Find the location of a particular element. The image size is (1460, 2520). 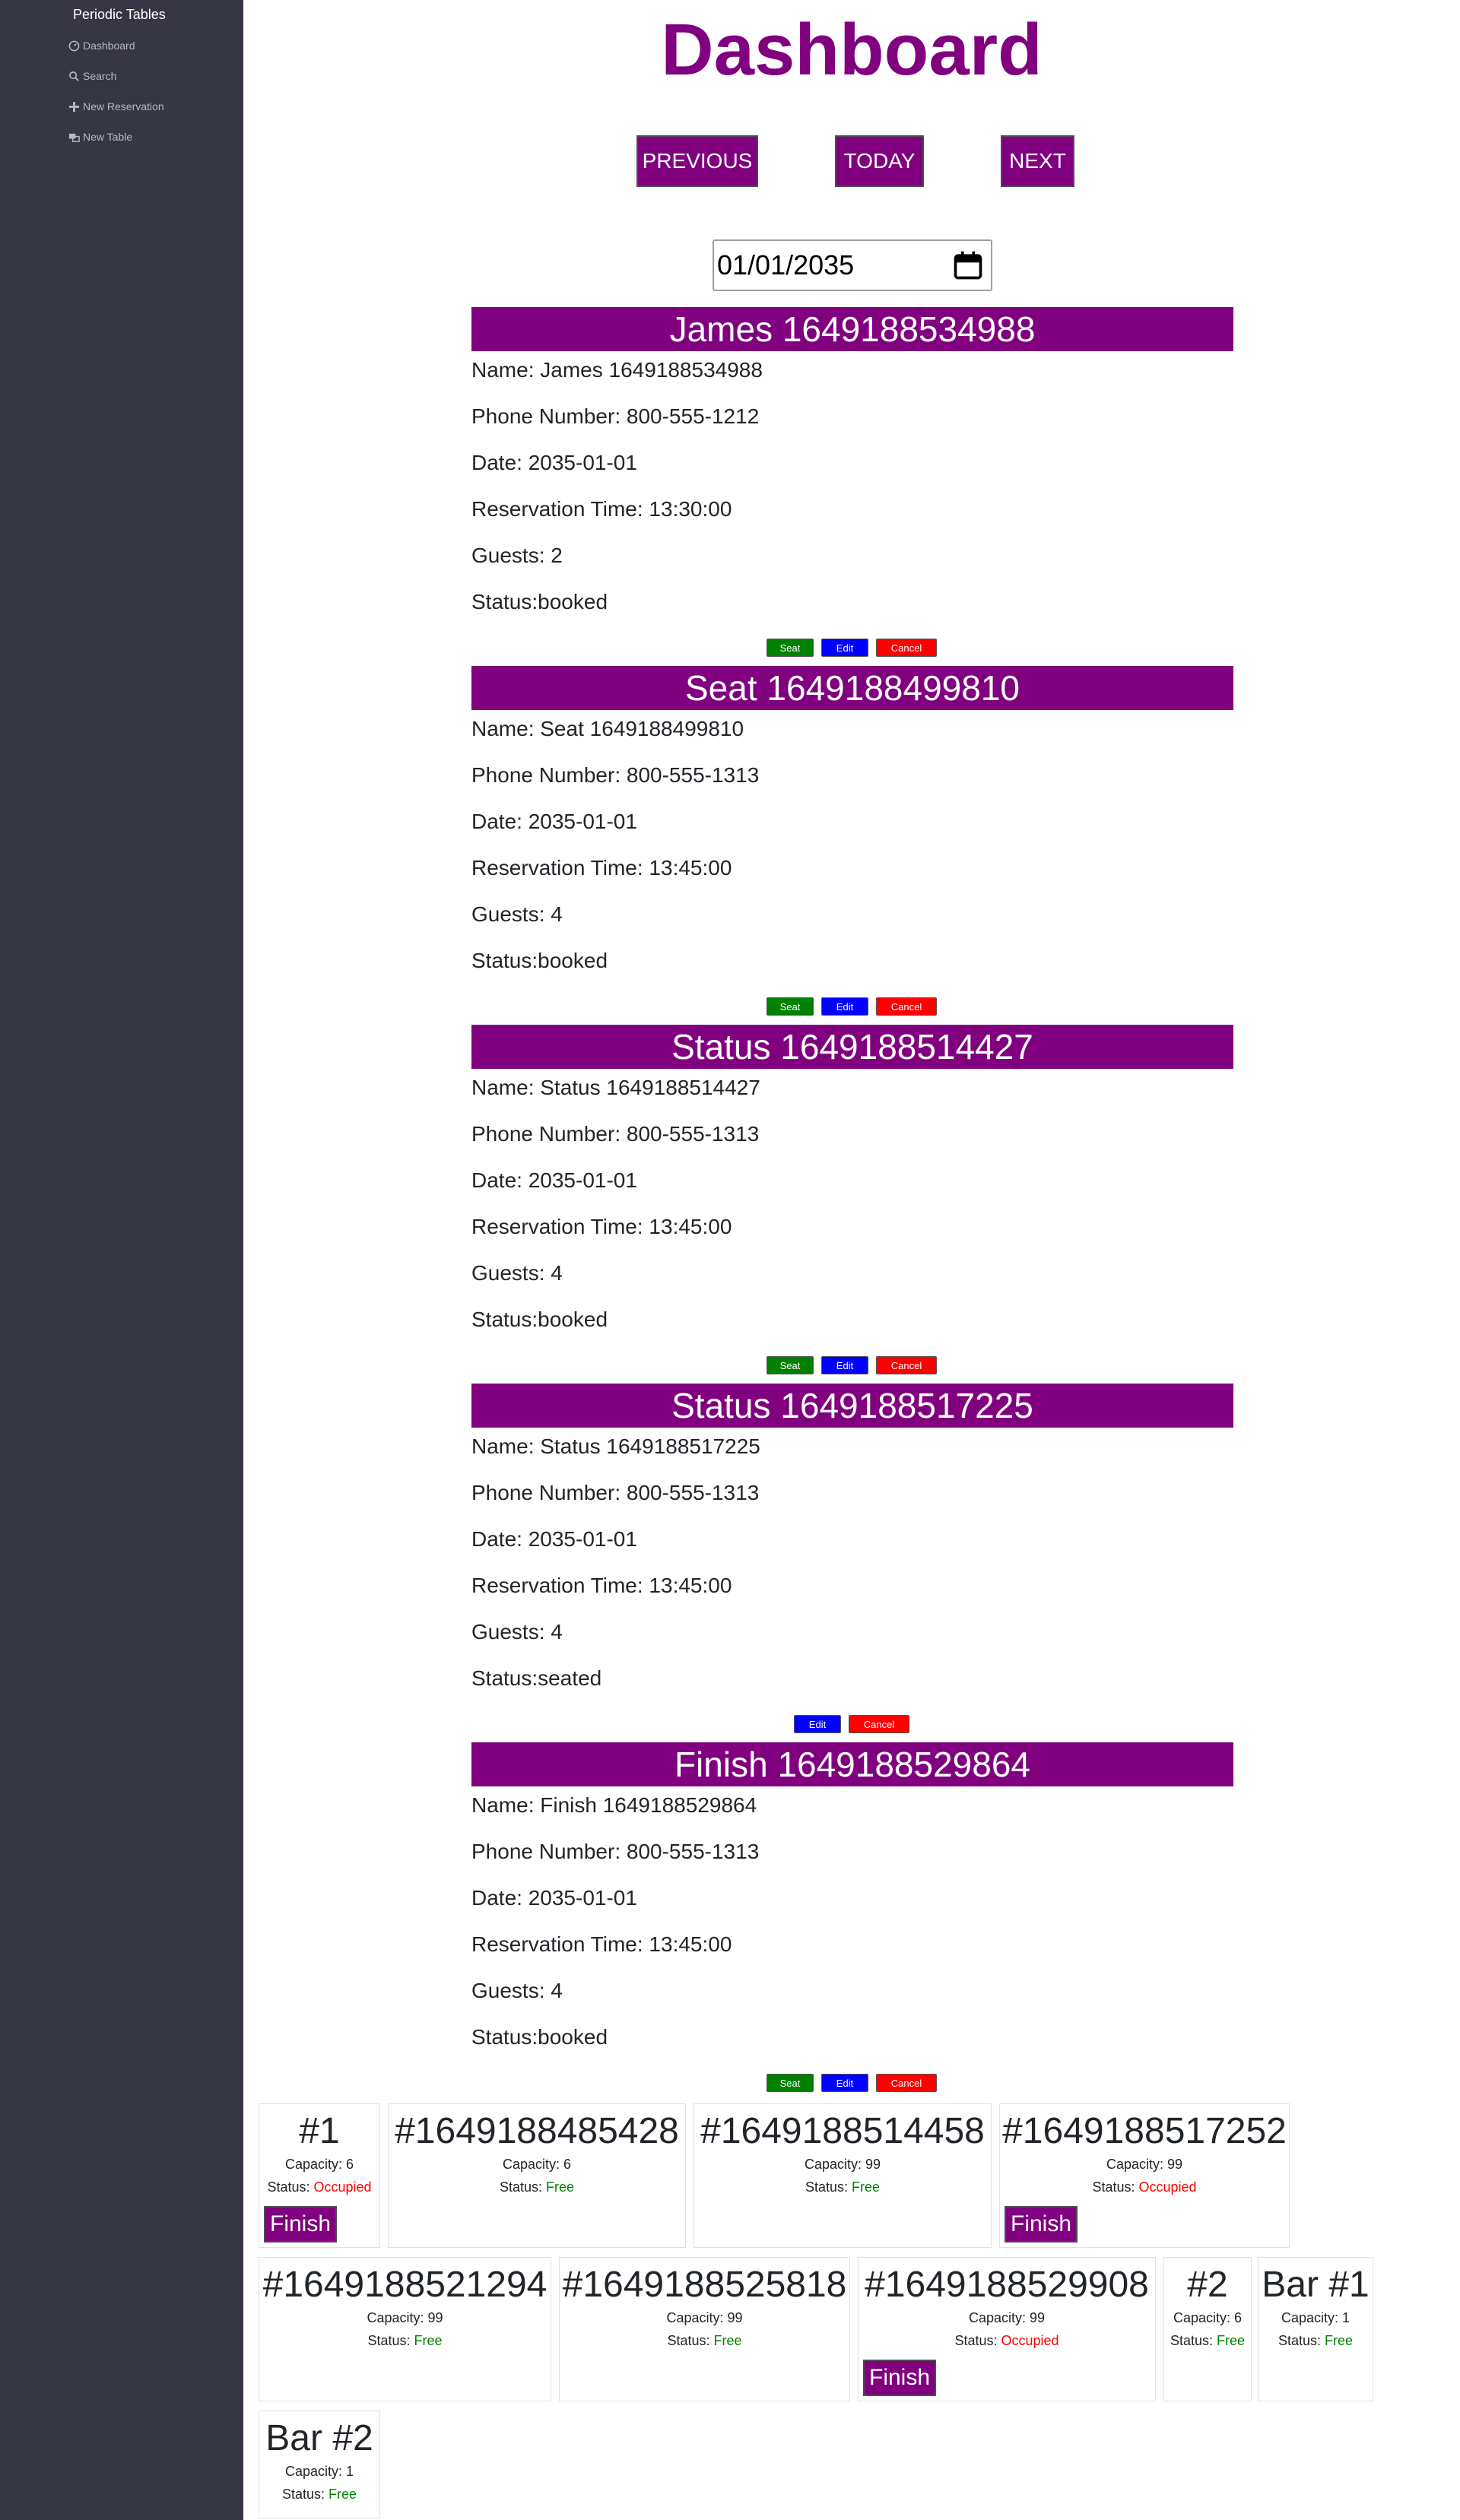

reservation-time: Reservation Time: 13:30:00 is located at coordinates (601, 509).